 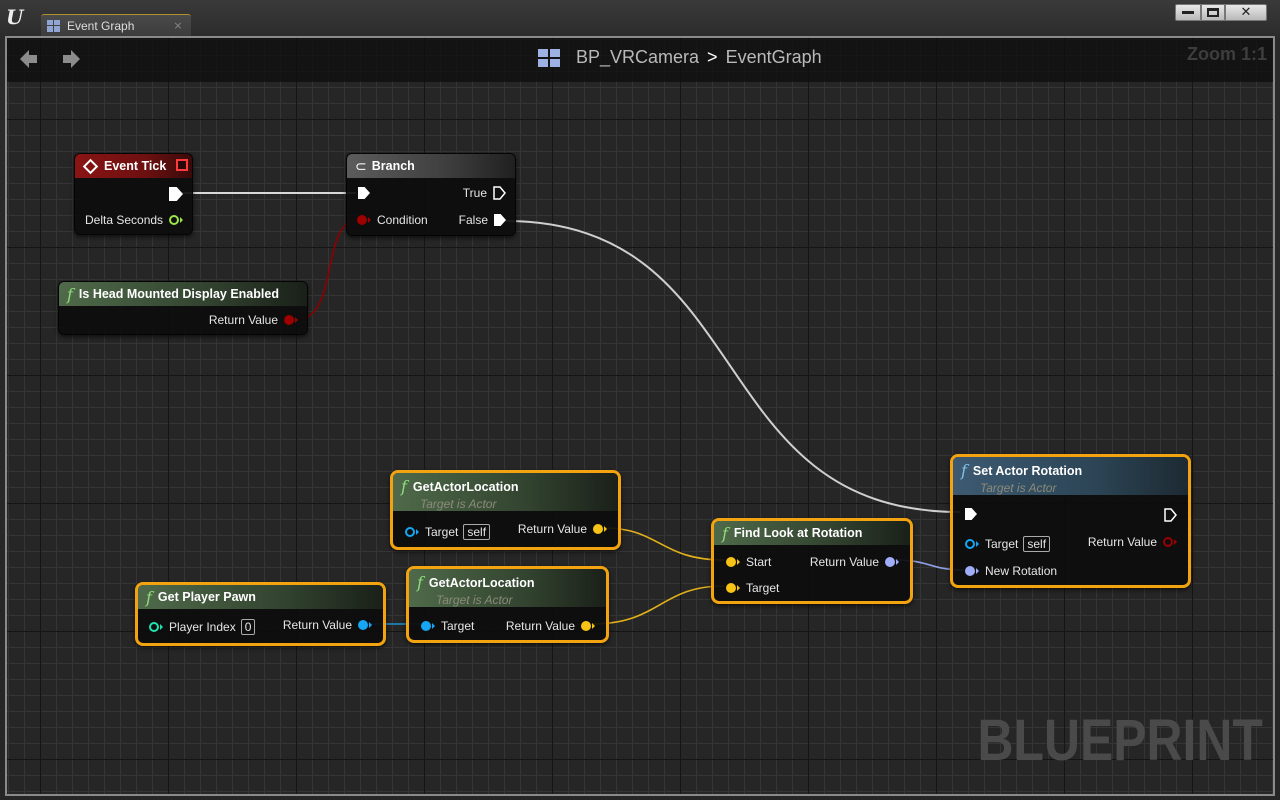 I want to click on node-title: Event Tick, so click(x=135, y=166).